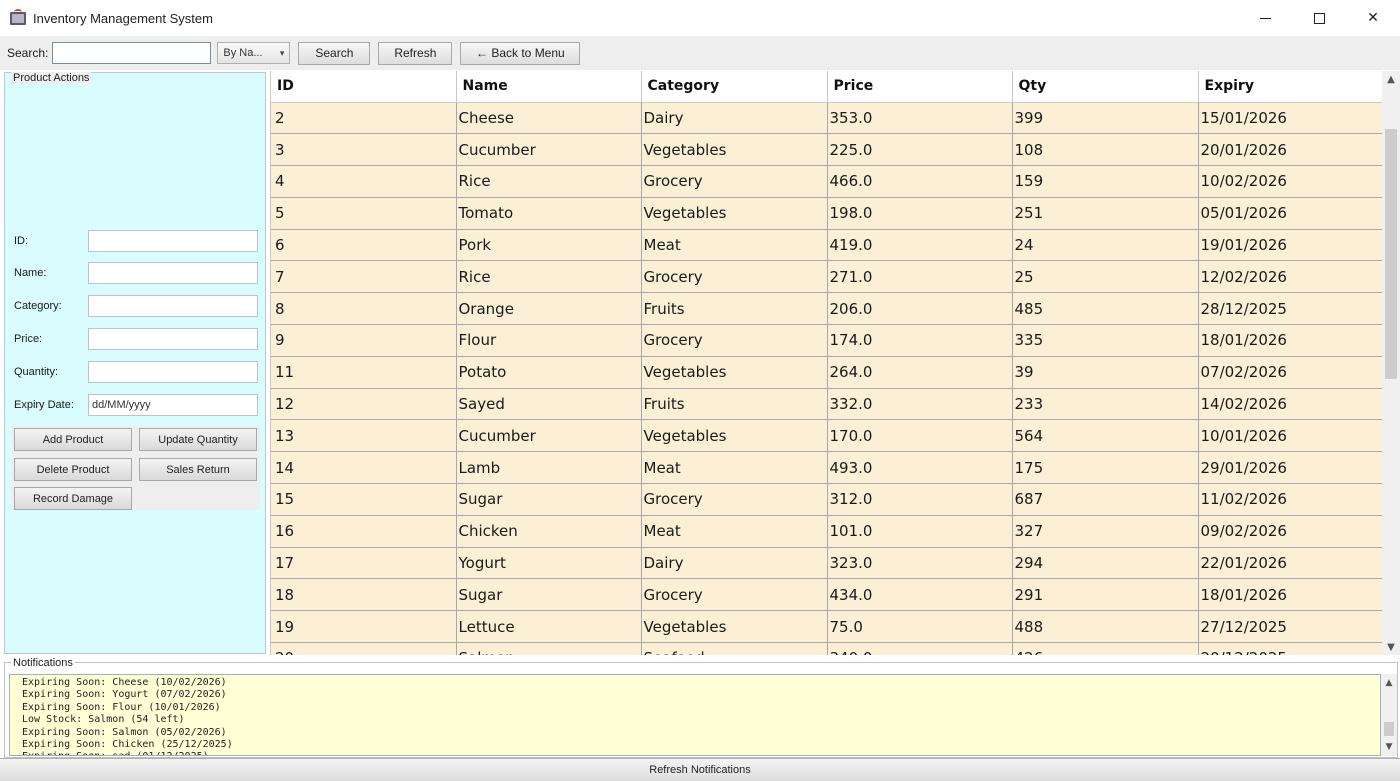  What do you see at coordinates (198, 469) in the screenshot?
I see `sales-return-button: Sales Return` at bounding box center [198, 469].